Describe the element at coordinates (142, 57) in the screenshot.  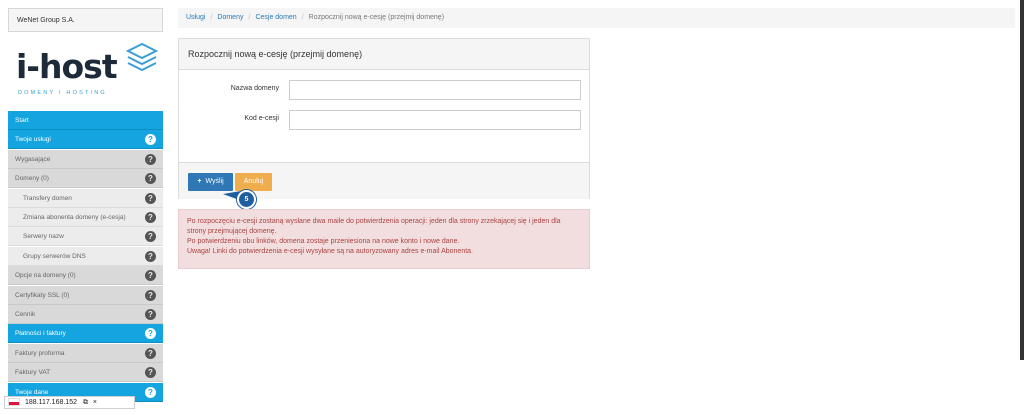
I see `stack-icon` at that location.